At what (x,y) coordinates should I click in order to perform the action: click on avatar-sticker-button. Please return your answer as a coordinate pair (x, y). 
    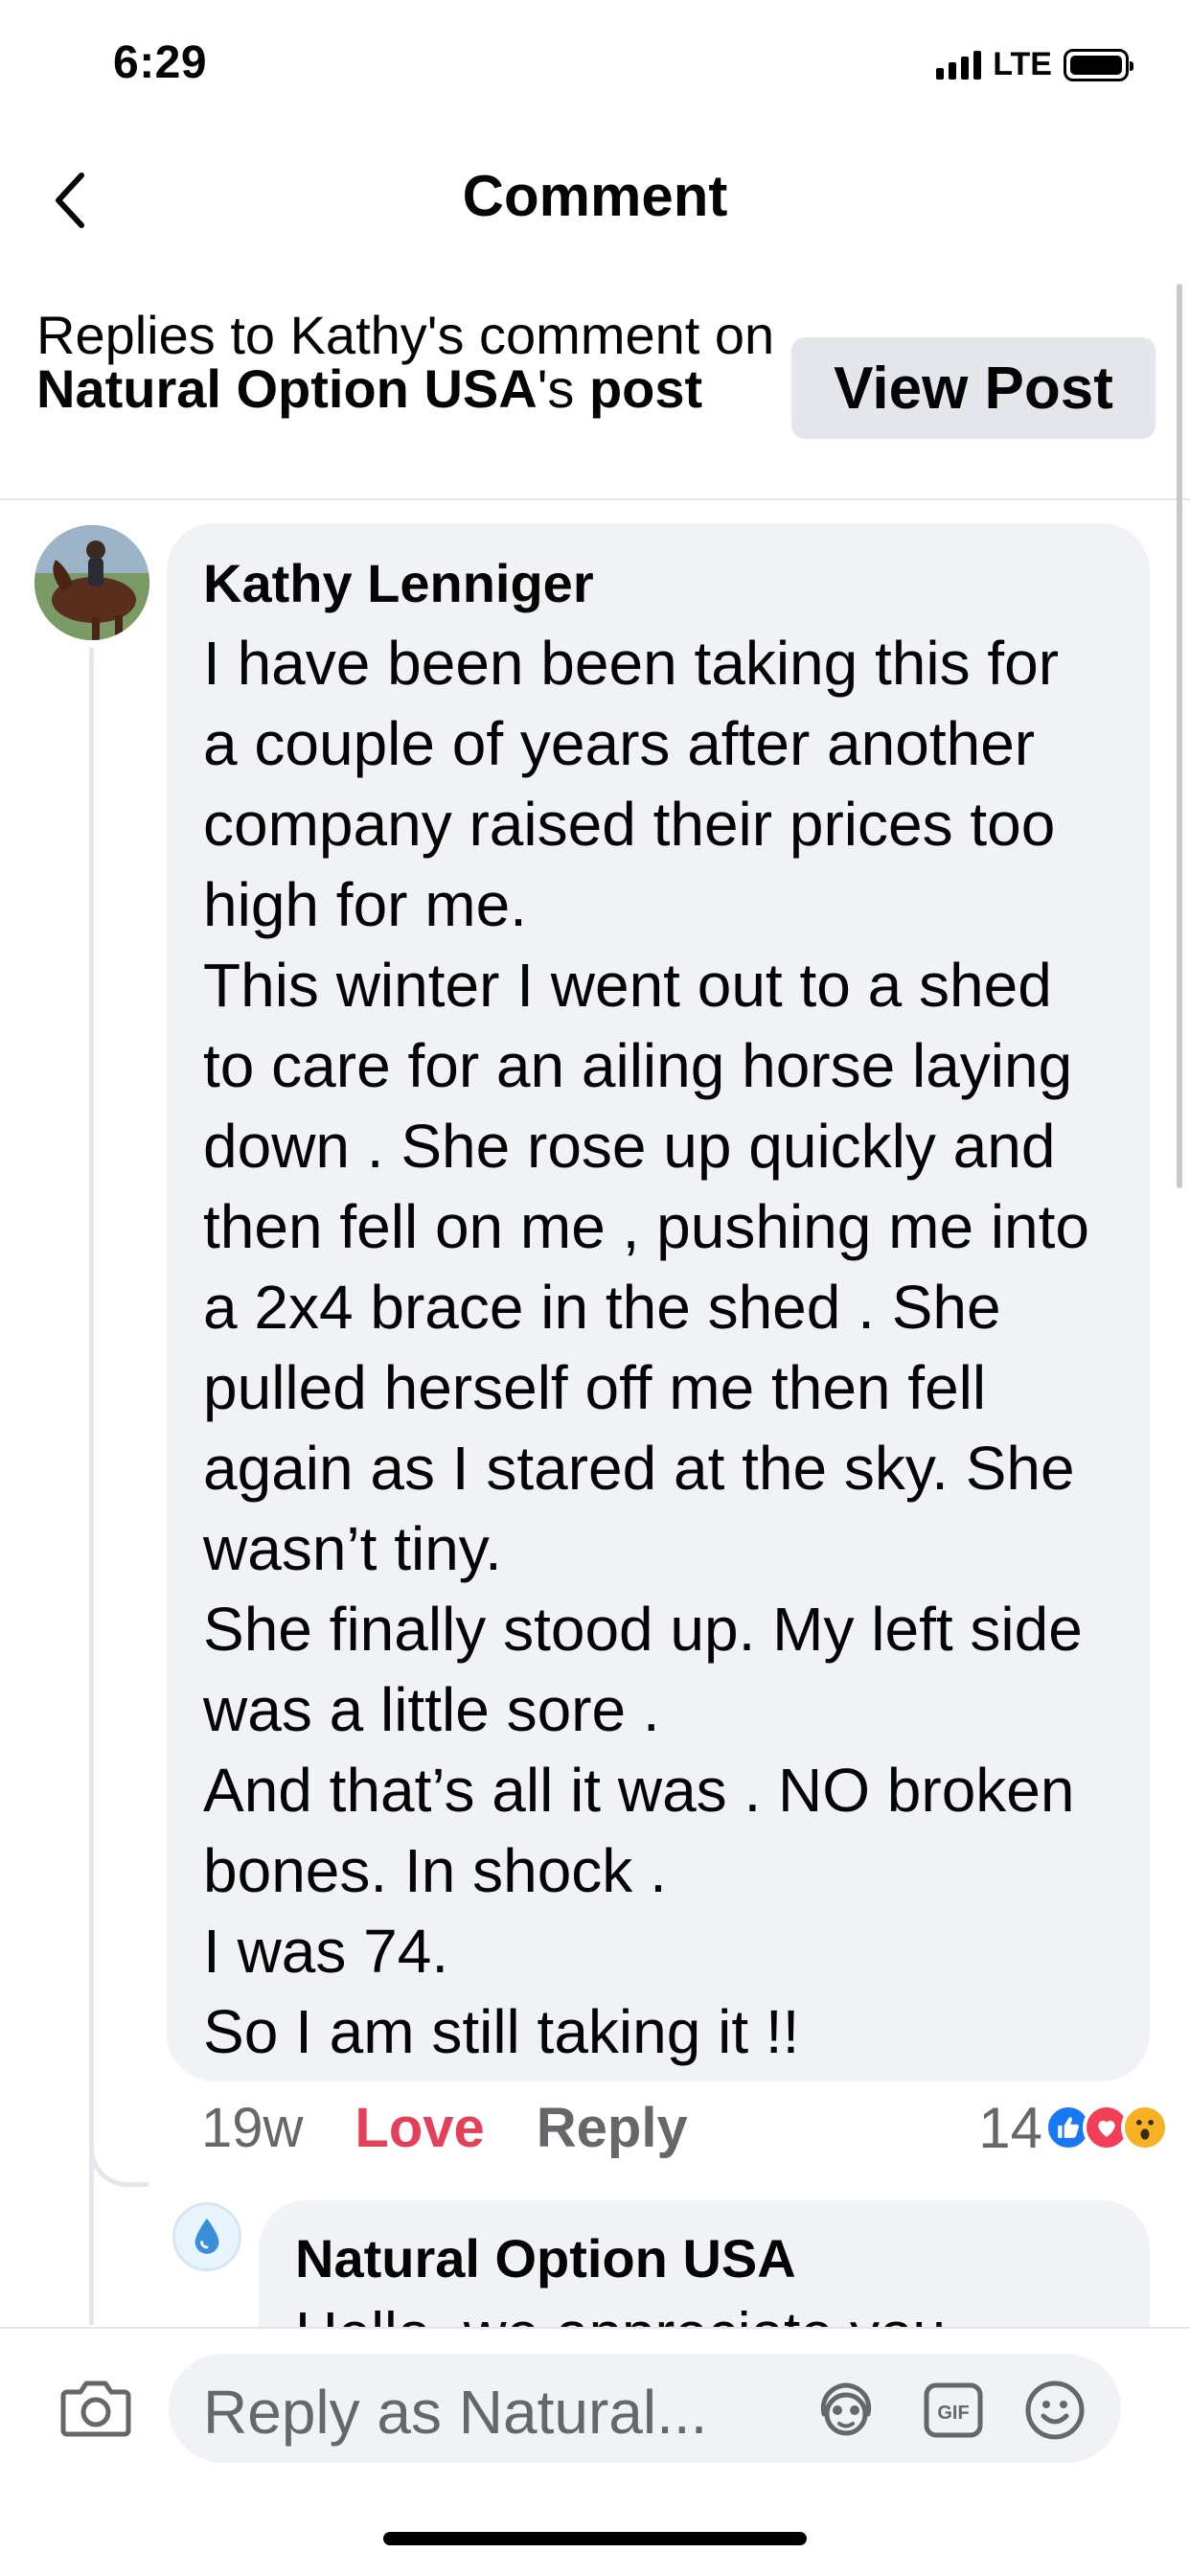
    Looking at the image, I should click on (846, 2410).